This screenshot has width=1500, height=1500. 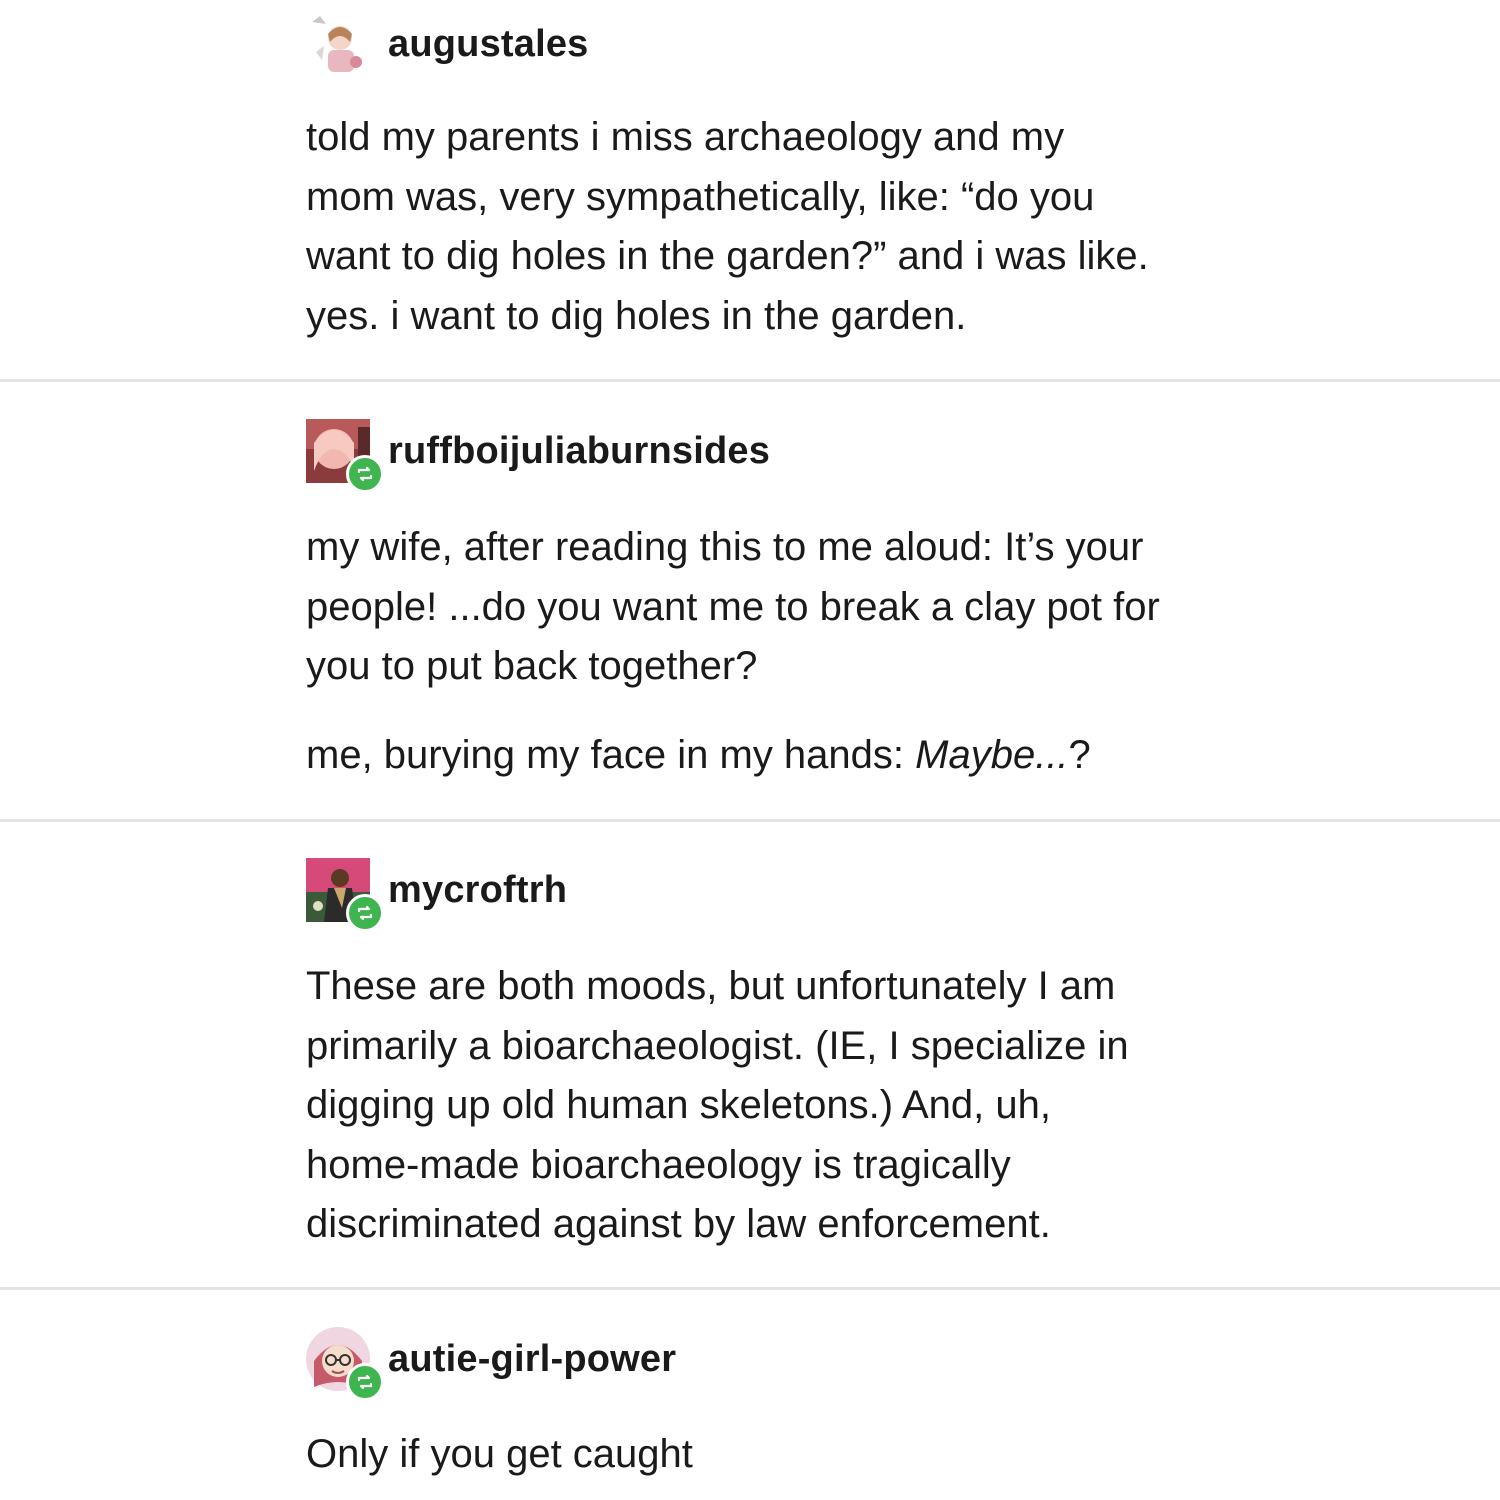 I want to click on text-line: Only if you get caught, so click(x=499, y=1454).